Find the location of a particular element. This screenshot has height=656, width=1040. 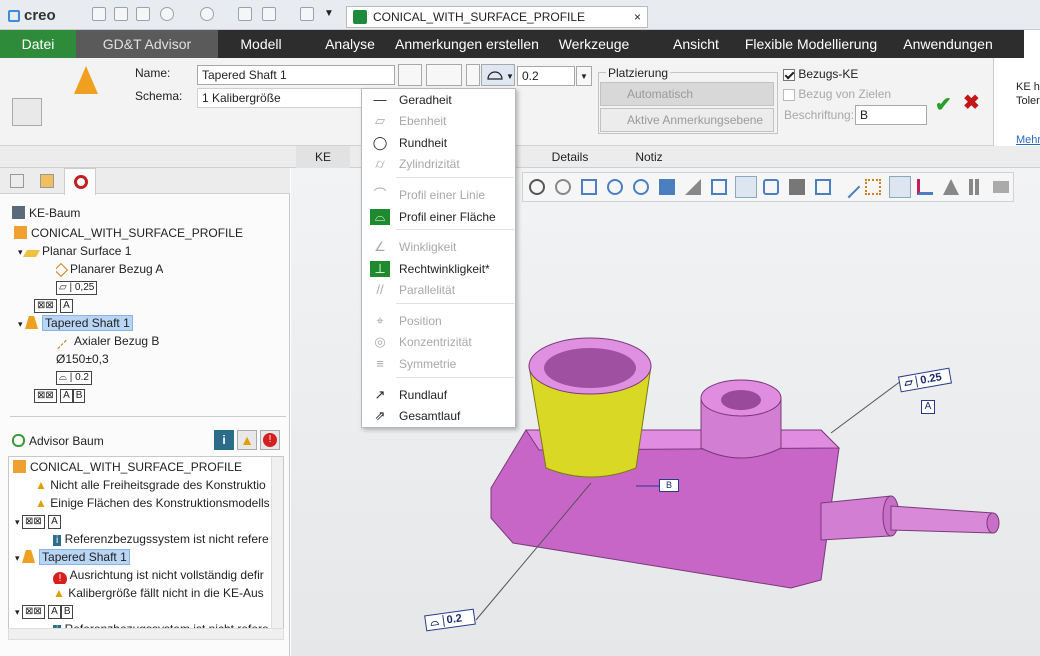

dimension-icon is located at coordinates (410, 75).